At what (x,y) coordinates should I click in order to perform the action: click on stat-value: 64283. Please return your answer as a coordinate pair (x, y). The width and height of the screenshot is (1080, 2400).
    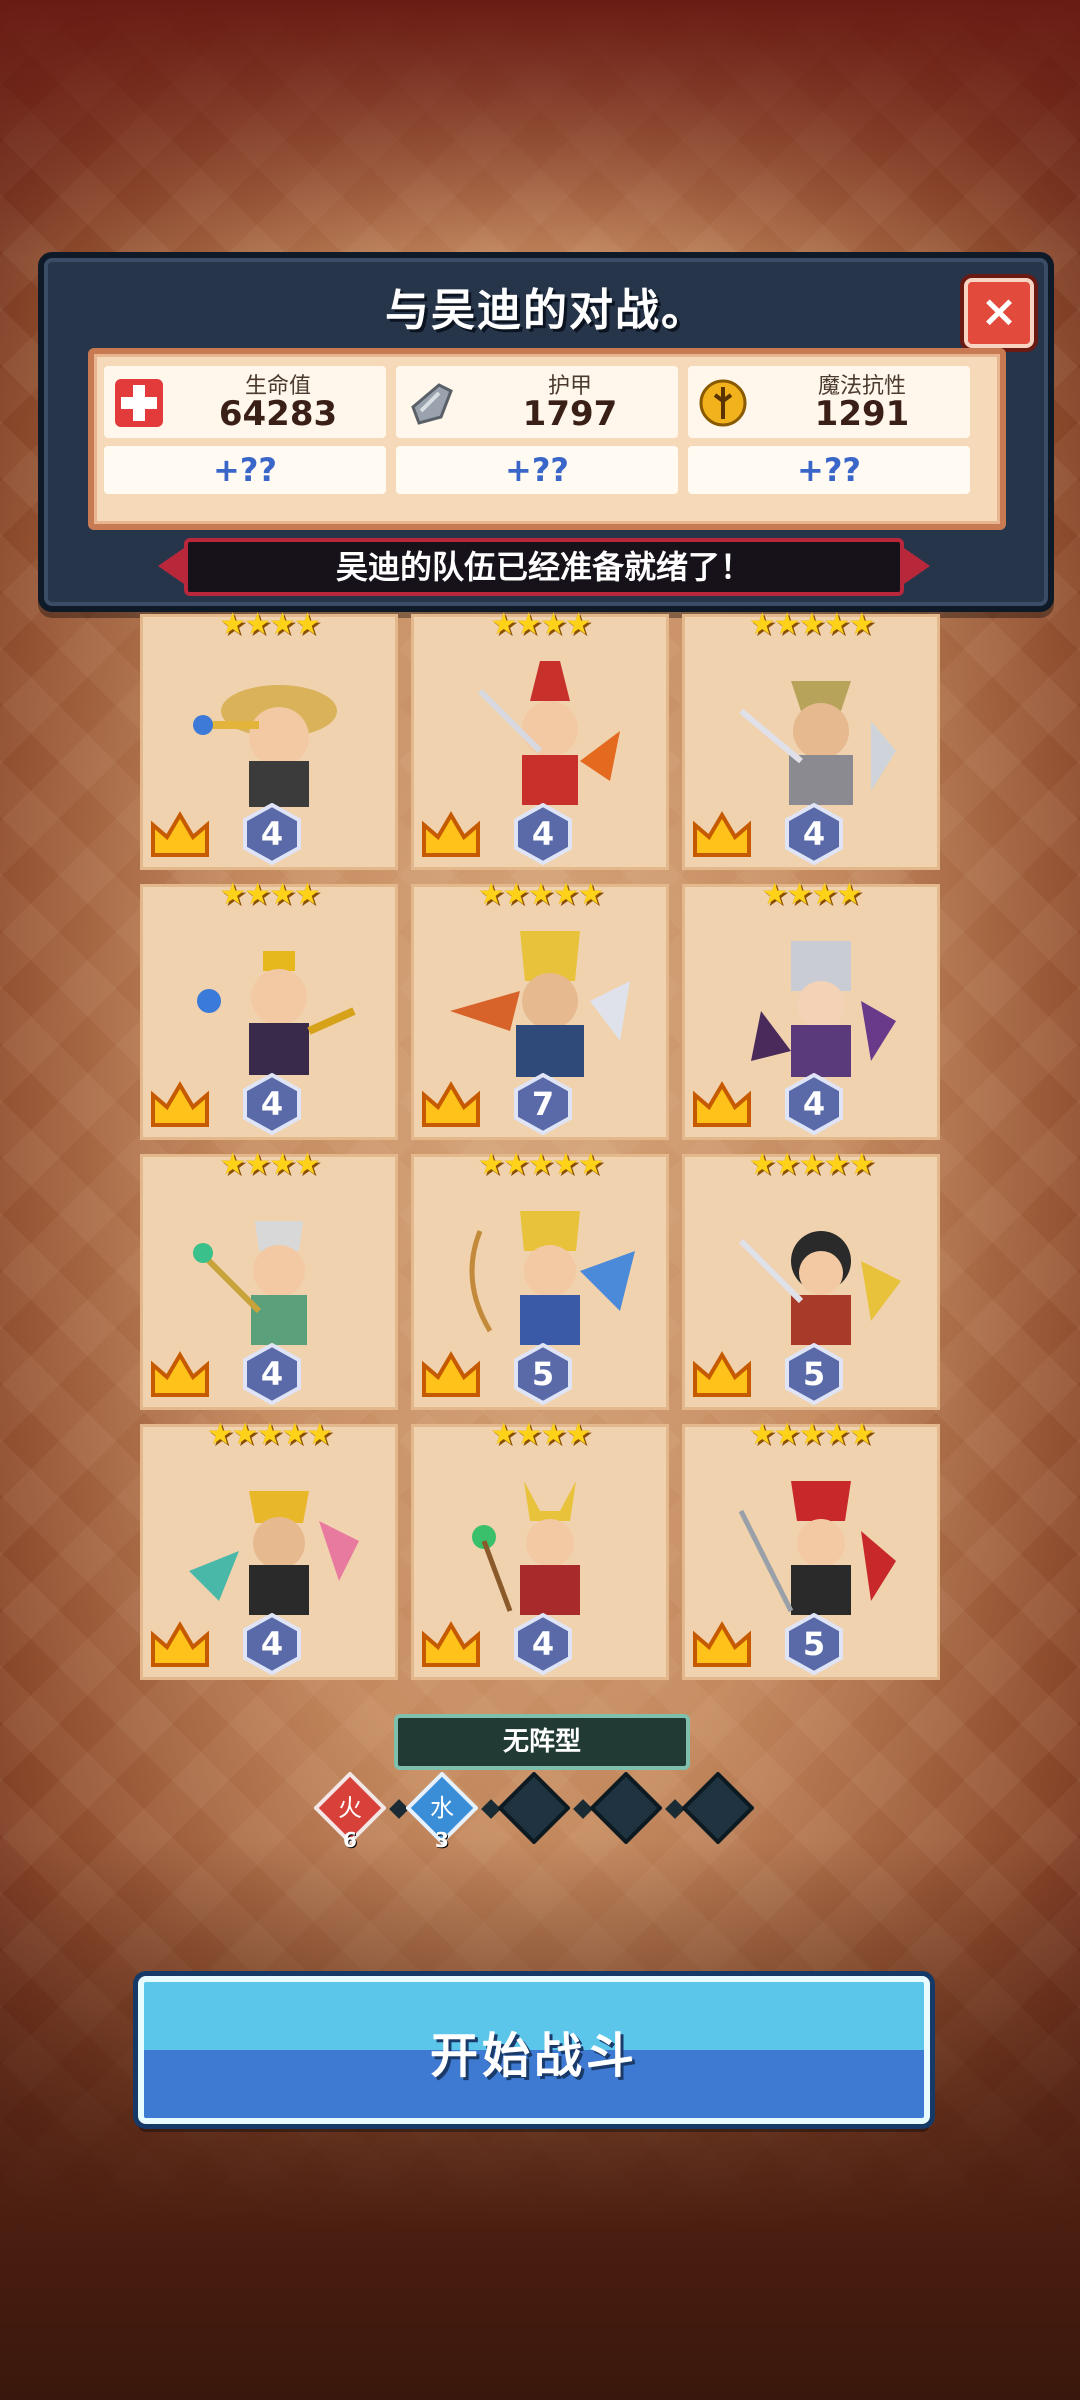
    Looking at the image, I should click on (278, 414).